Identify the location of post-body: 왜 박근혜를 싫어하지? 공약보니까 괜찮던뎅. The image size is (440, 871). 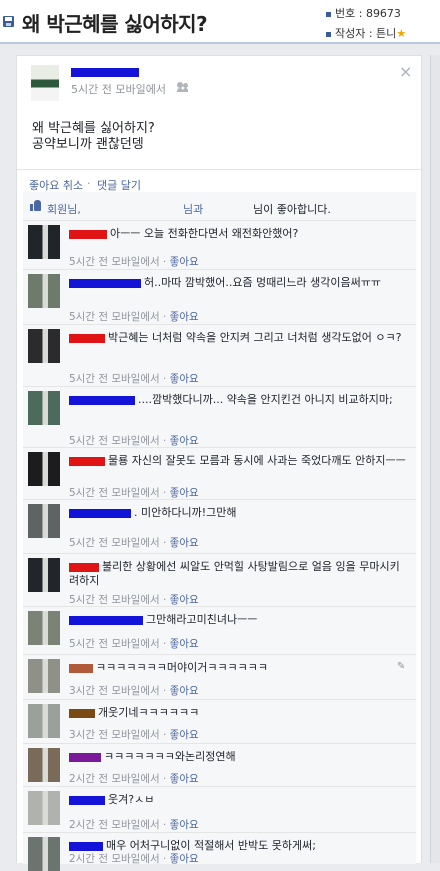
(93, 137).